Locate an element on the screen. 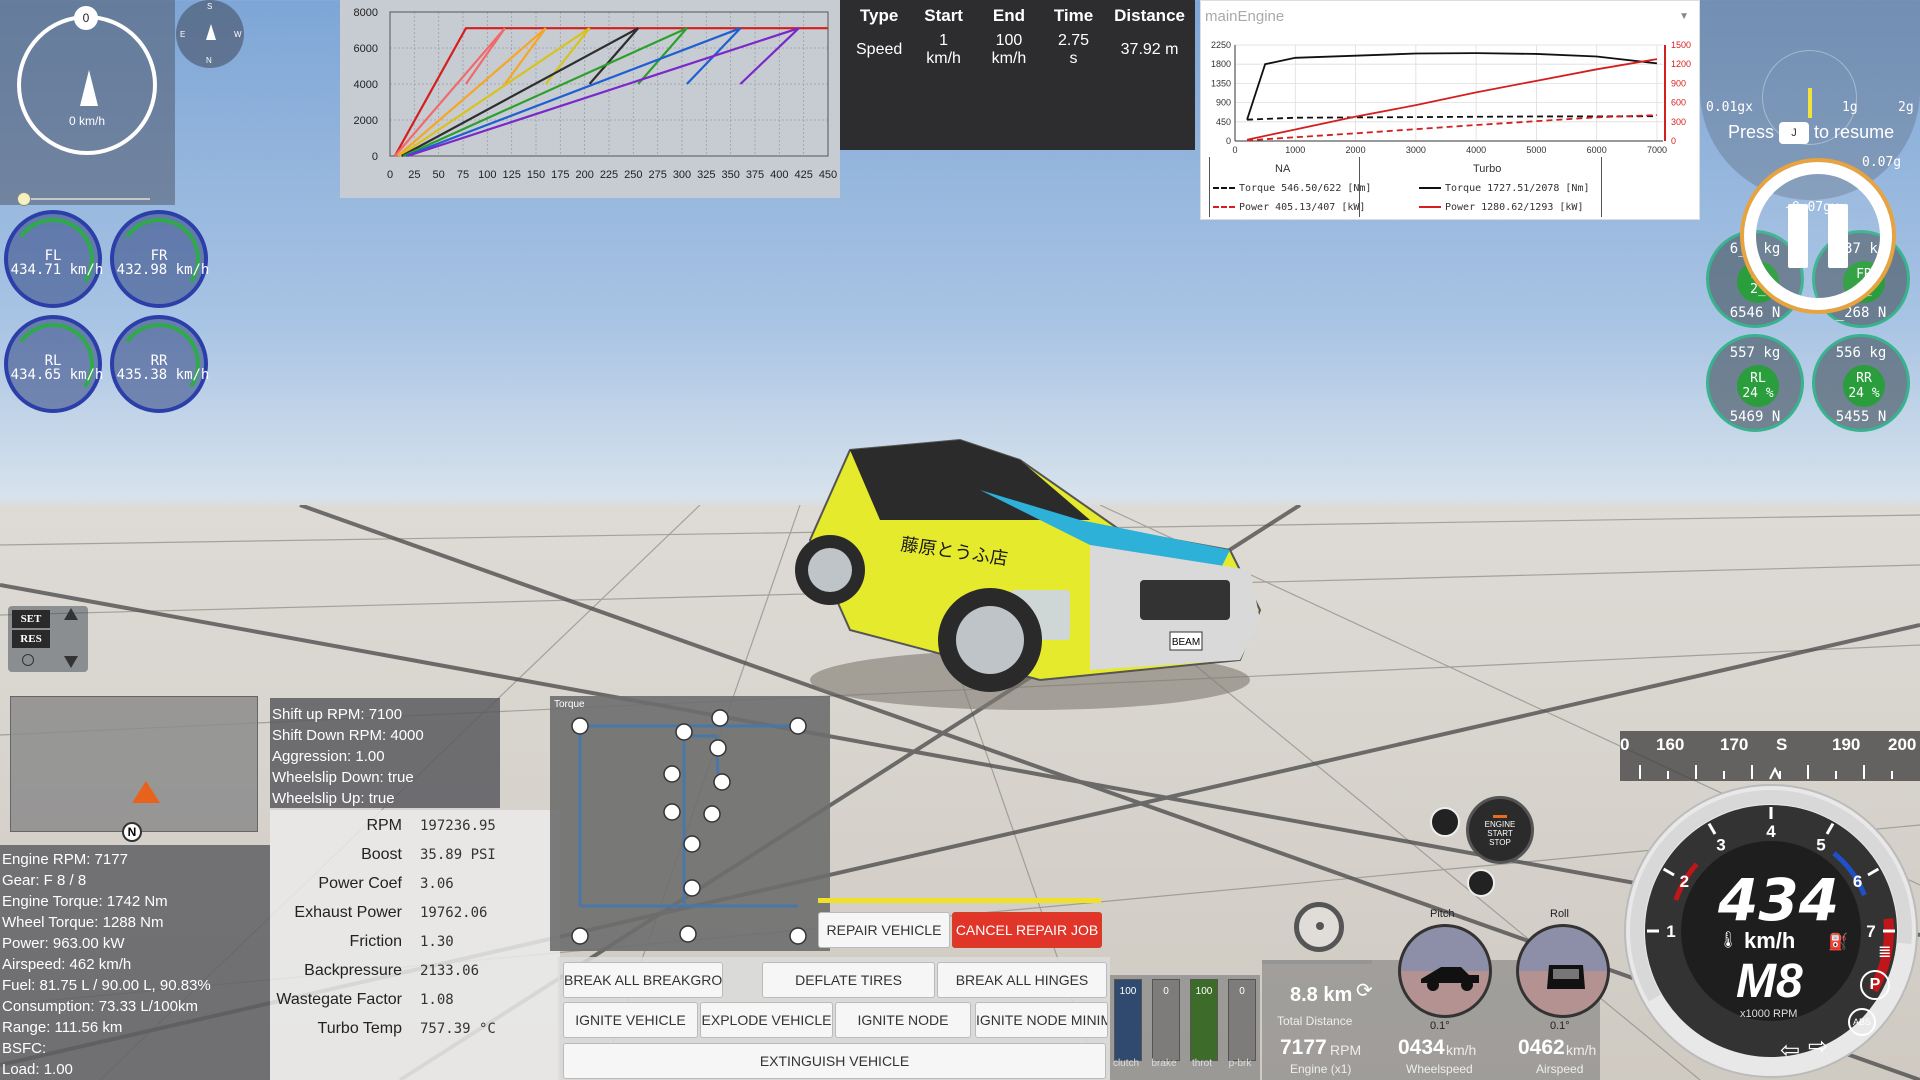  slider-track is located at coordinates (85, 199).